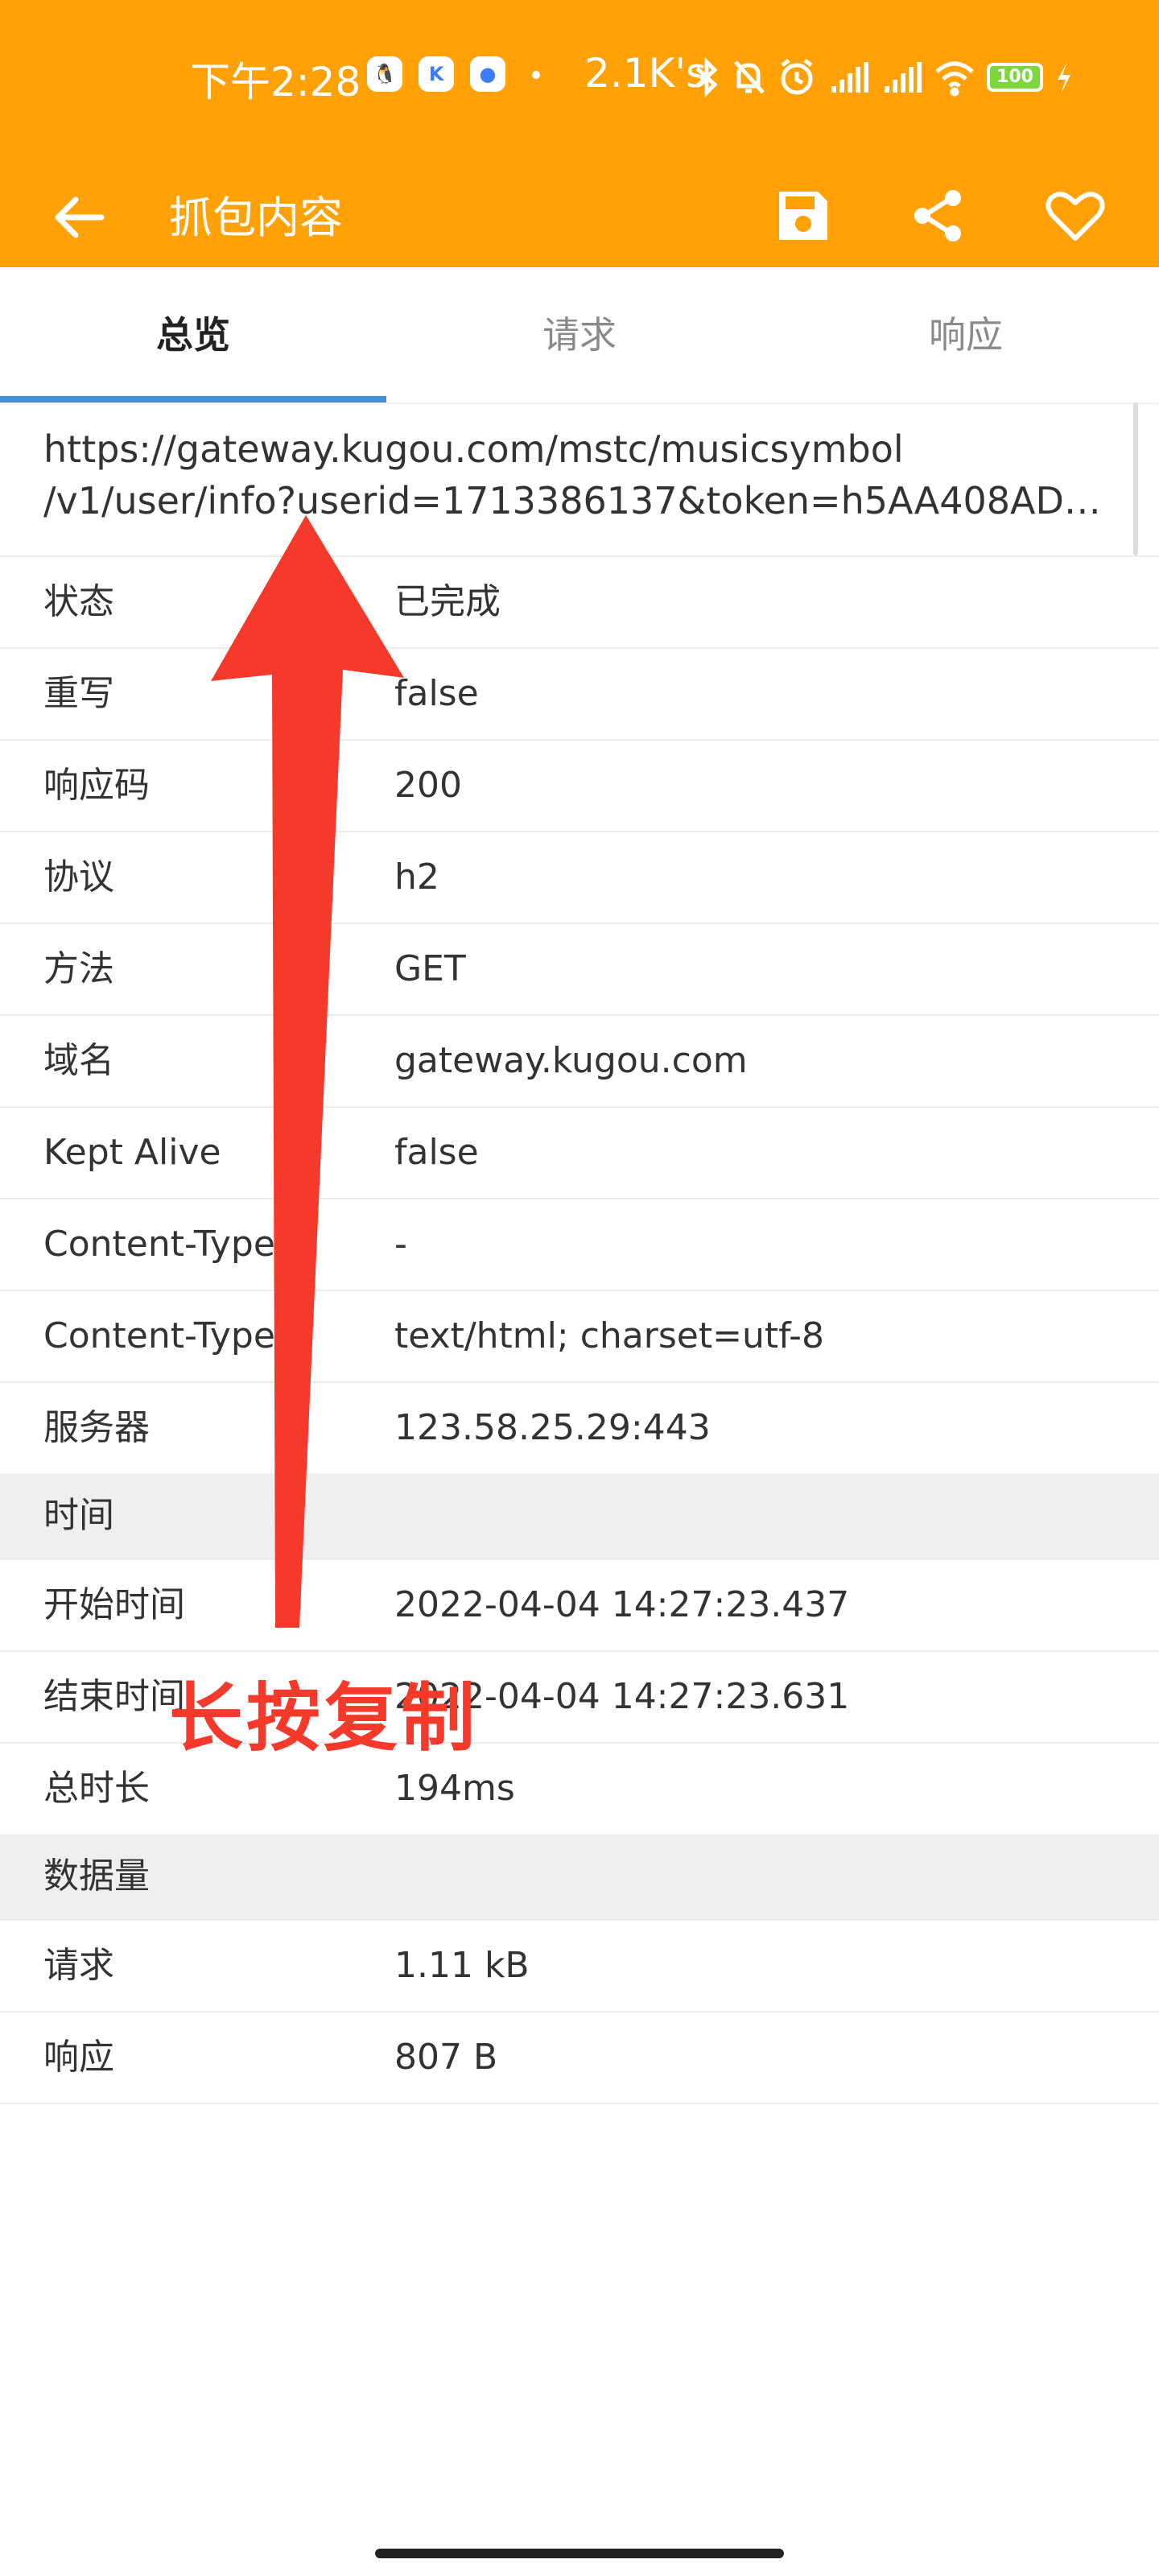  Describe the element at coordinates (954, 79) in the screenshot. I see `wifi-icon` at that location.